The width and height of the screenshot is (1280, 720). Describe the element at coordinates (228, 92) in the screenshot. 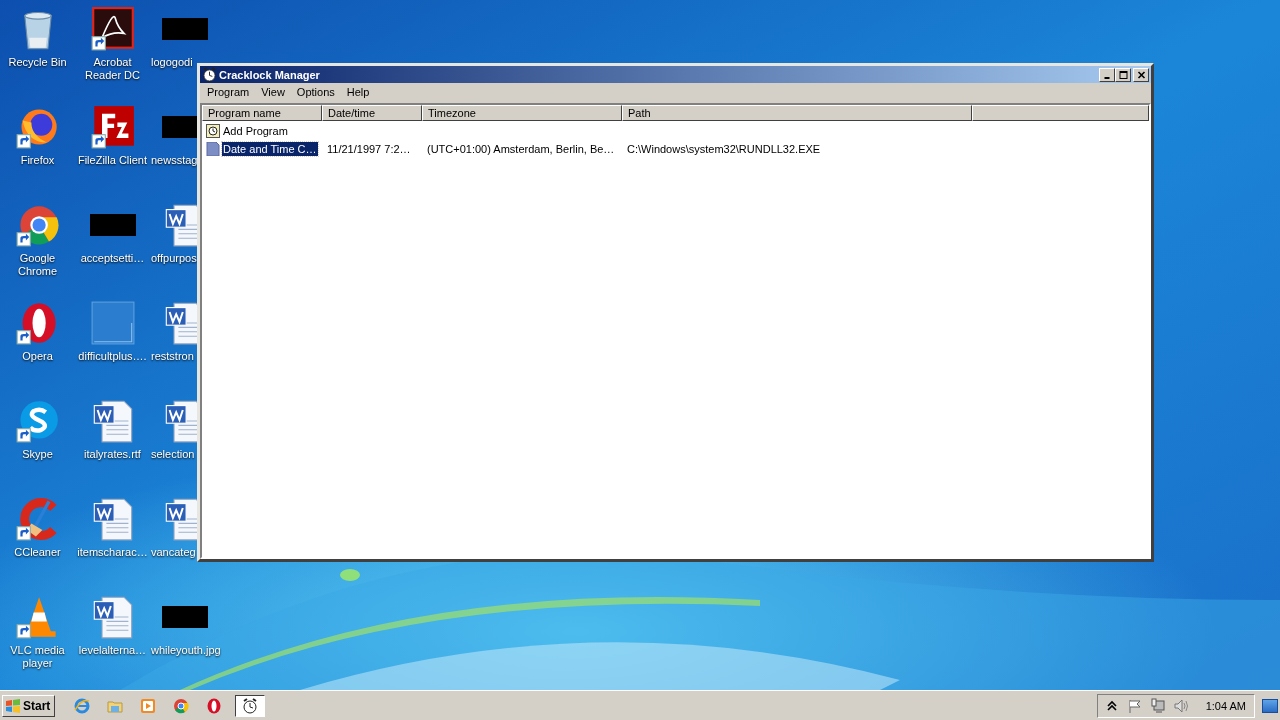

I see `menu-item: Program` at that location.